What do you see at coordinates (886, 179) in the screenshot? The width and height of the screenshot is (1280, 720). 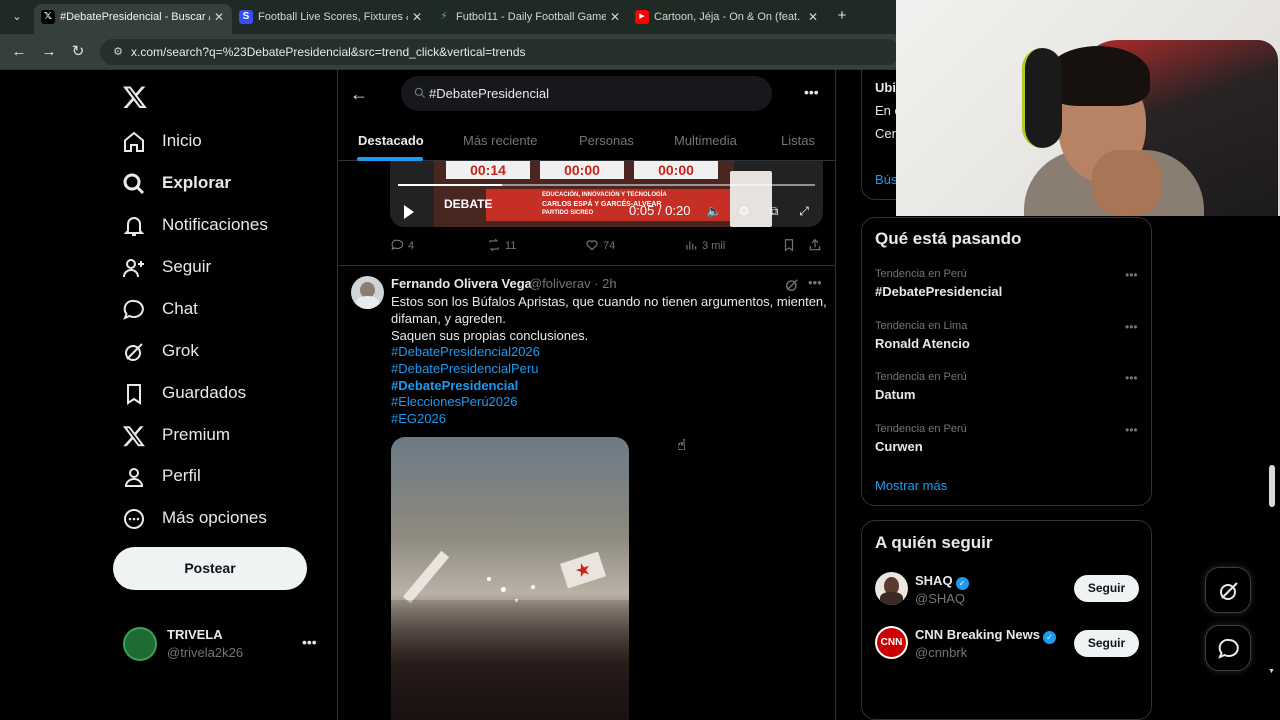 I see `location-link: Bús` at bounding box center [886, 179].